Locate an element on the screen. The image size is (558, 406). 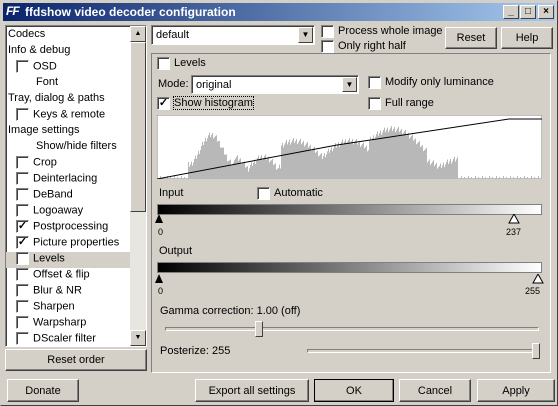
tree-scrollbar: ▲ ▼ is located at coordinates (138, 186).